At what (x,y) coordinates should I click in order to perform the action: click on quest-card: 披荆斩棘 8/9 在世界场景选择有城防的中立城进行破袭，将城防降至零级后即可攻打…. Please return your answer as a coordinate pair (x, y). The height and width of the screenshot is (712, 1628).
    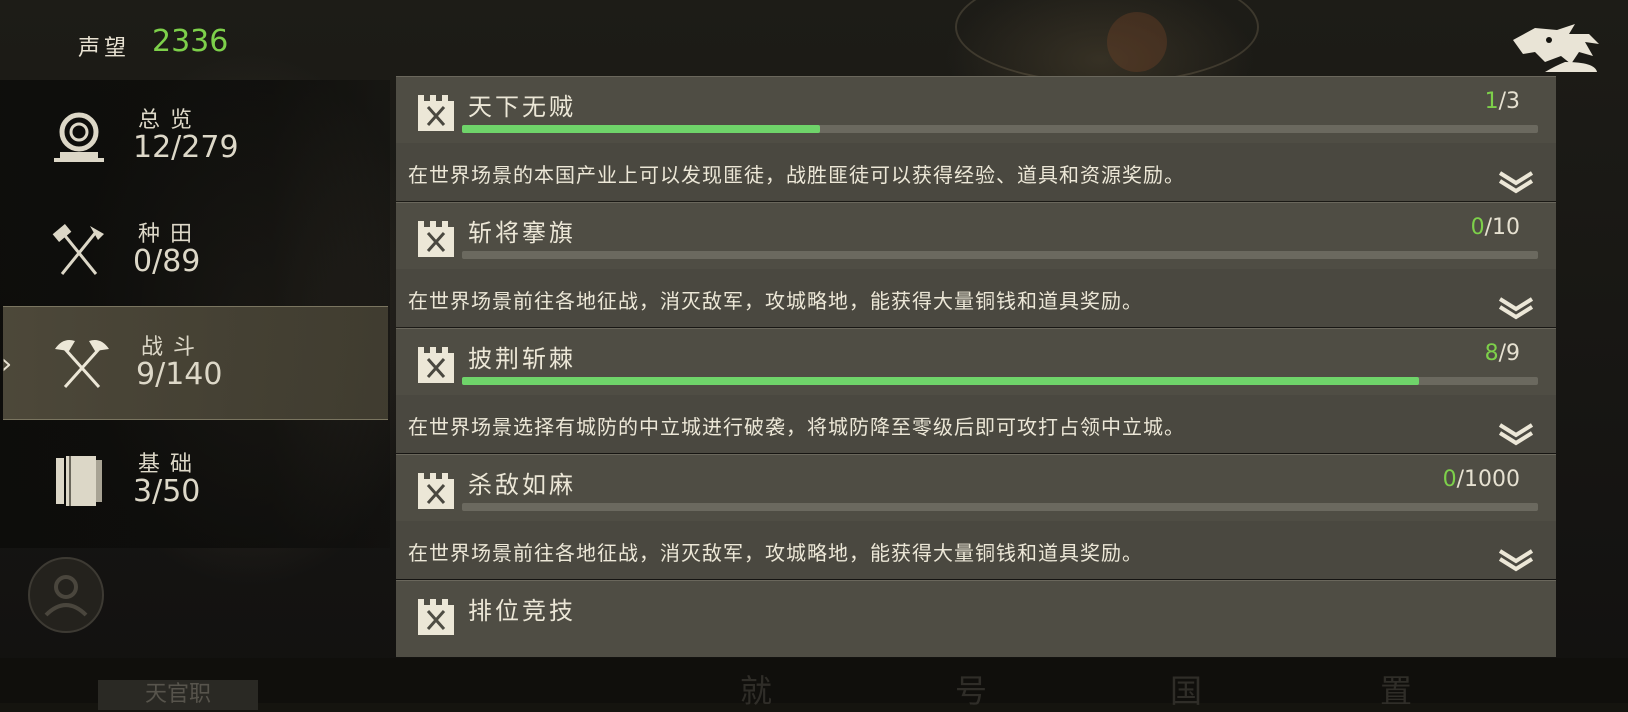
    Looking at the image, I should click on (976, 390).